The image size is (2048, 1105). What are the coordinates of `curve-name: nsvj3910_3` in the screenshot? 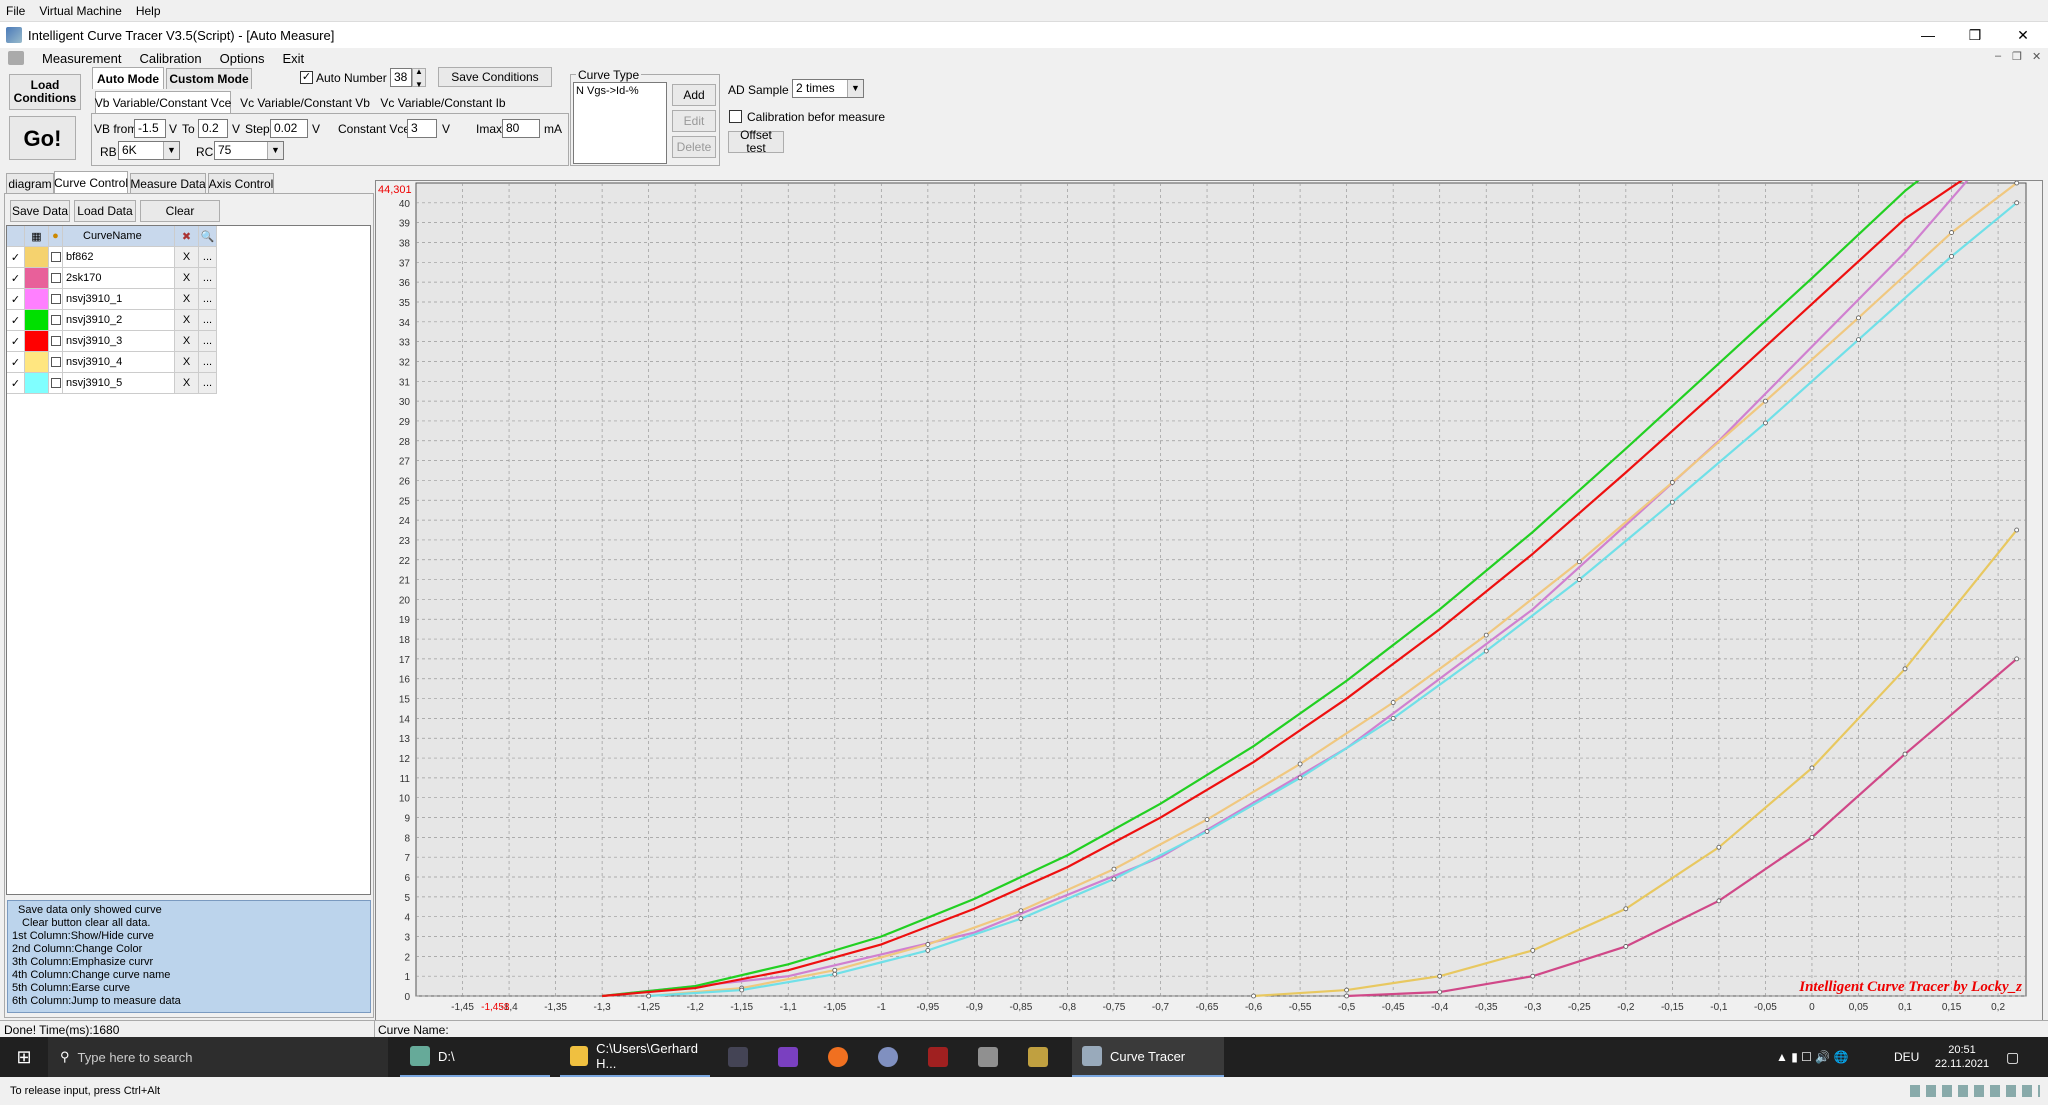 It's located at (119, 341).